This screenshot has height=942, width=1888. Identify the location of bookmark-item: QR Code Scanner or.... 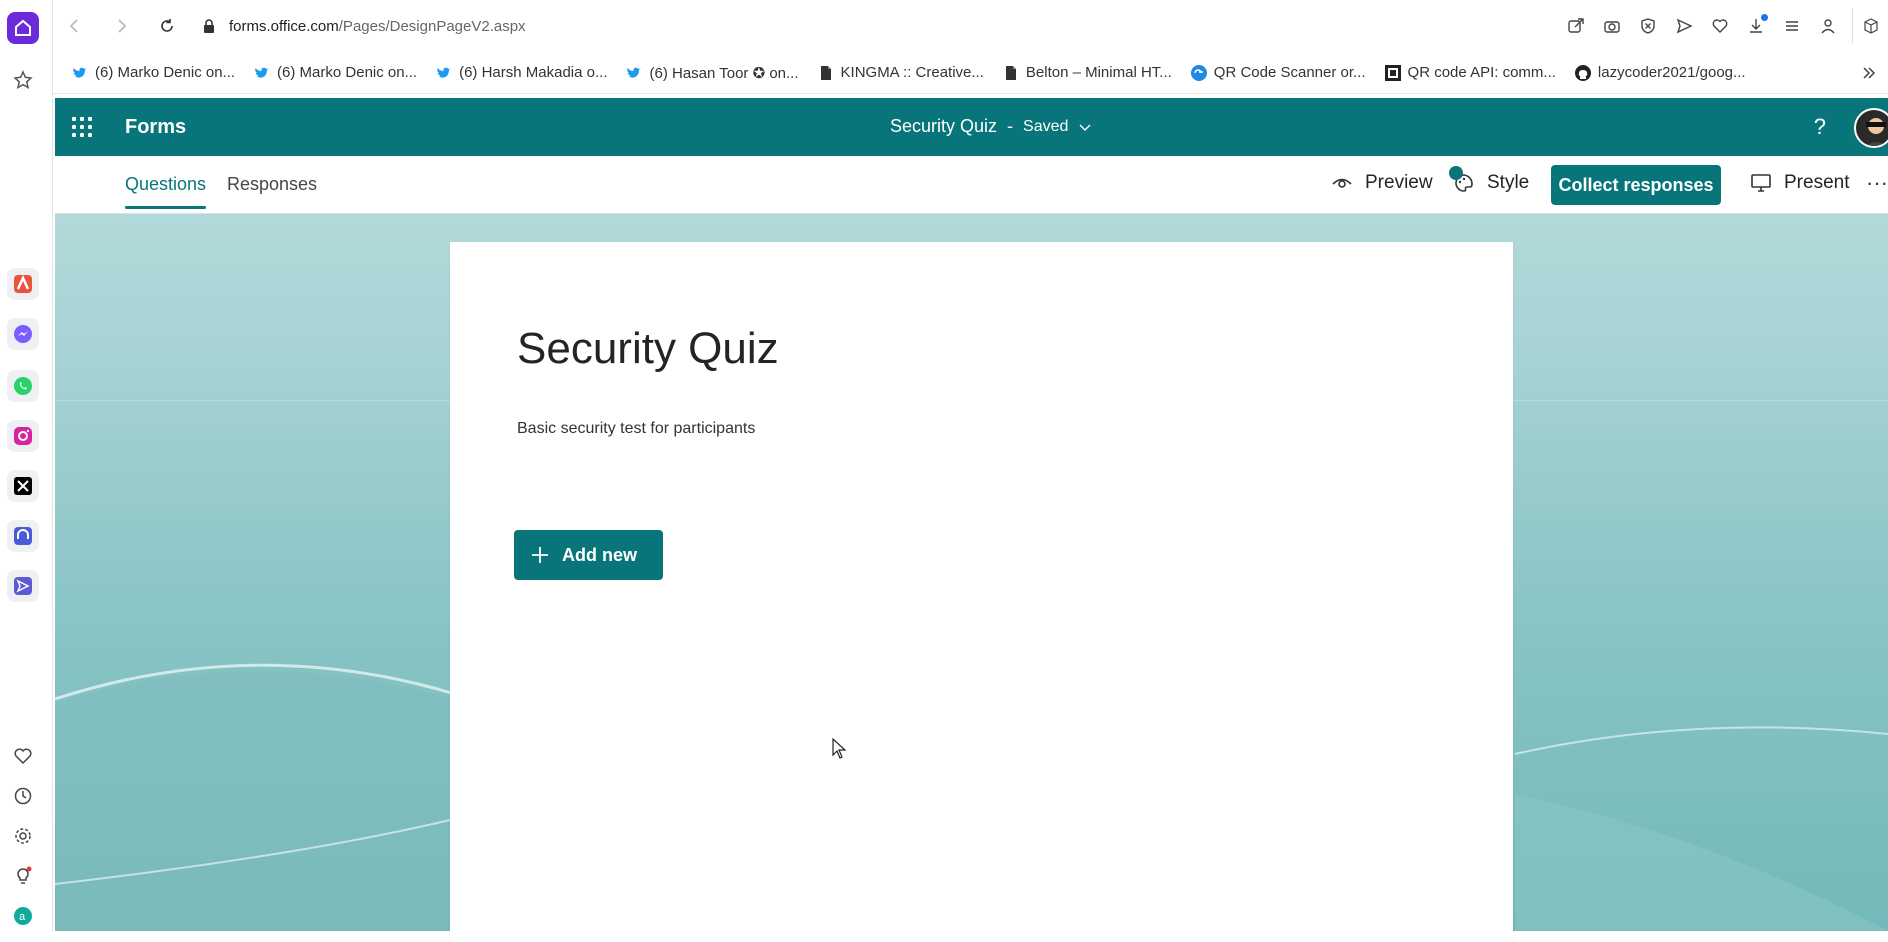
(1278, 73).